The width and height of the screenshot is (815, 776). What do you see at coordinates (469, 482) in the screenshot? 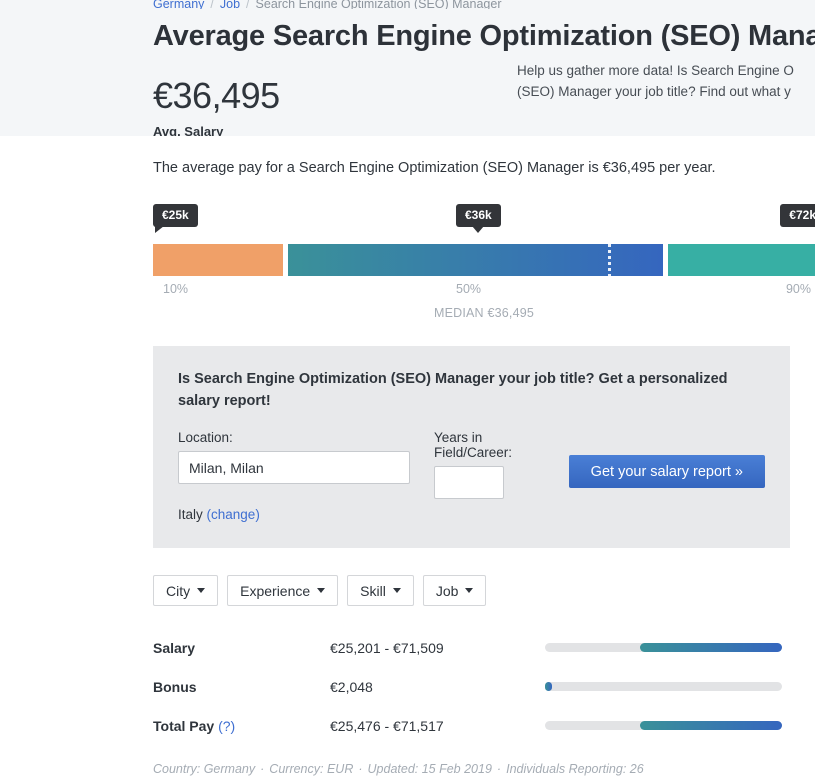
I see `years-input` at bounding box center [469, 482].